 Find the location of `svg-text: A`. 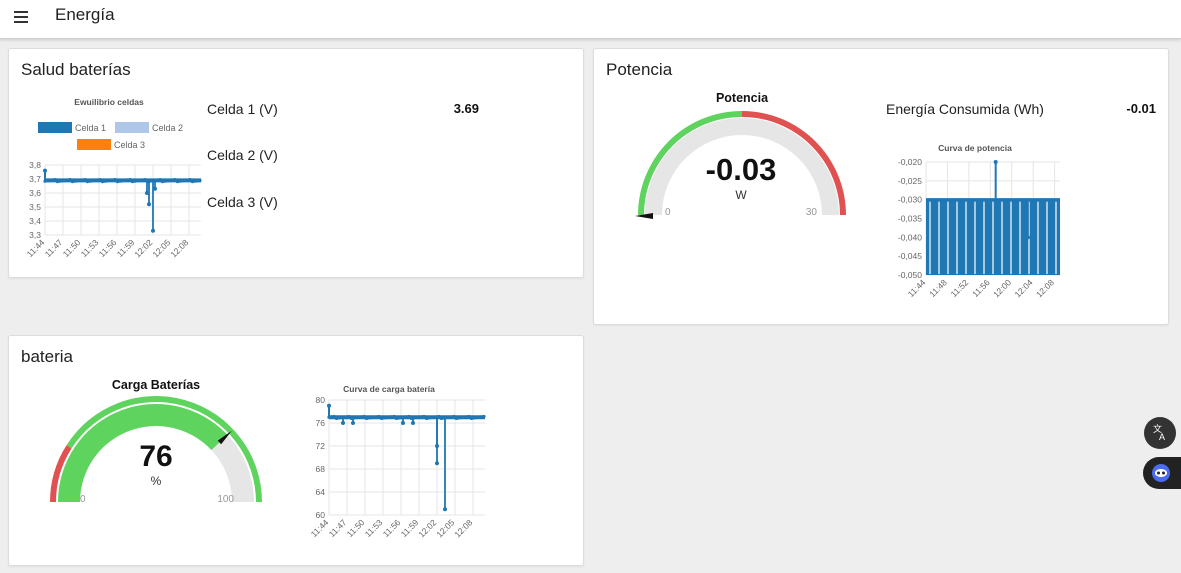

svg-text: A is located at coordinates (1162, 437).